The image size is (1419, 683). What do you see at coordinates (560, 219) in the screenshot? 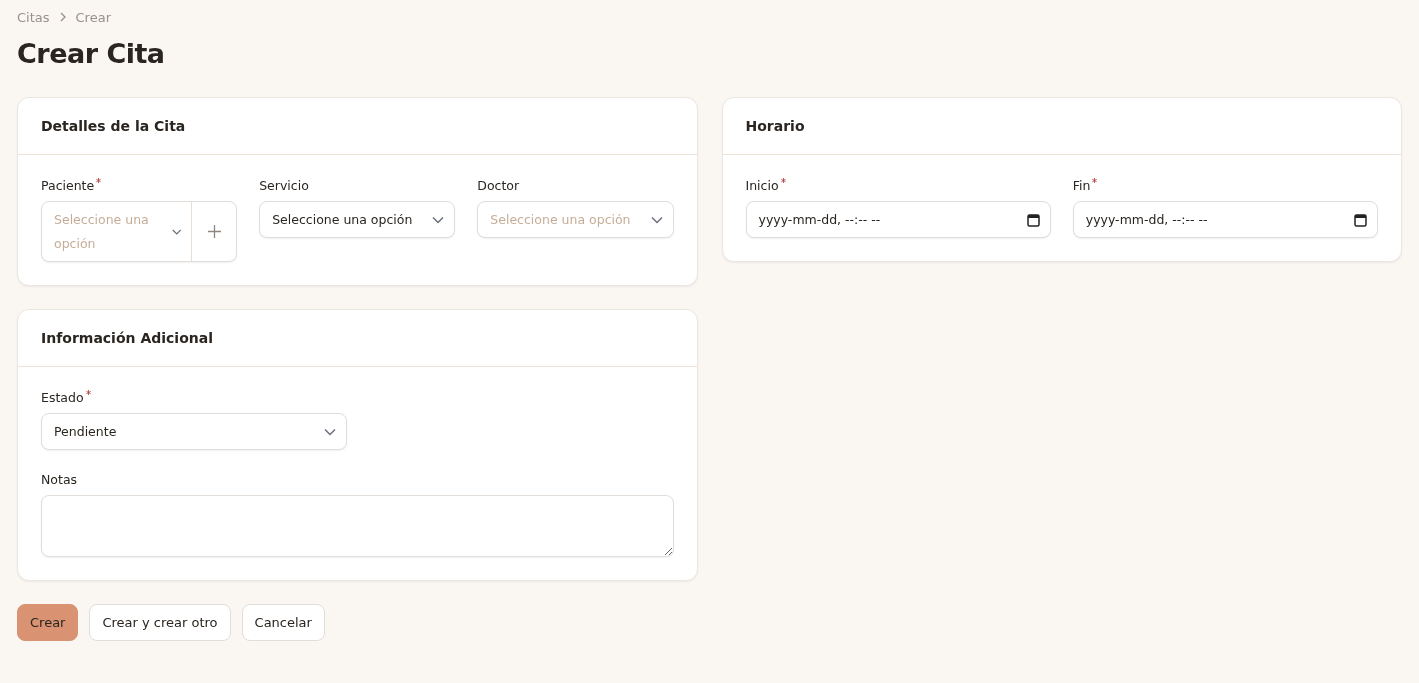
I see `select-placeholder: Seleccione una opción` at bounding box center [560, 219].